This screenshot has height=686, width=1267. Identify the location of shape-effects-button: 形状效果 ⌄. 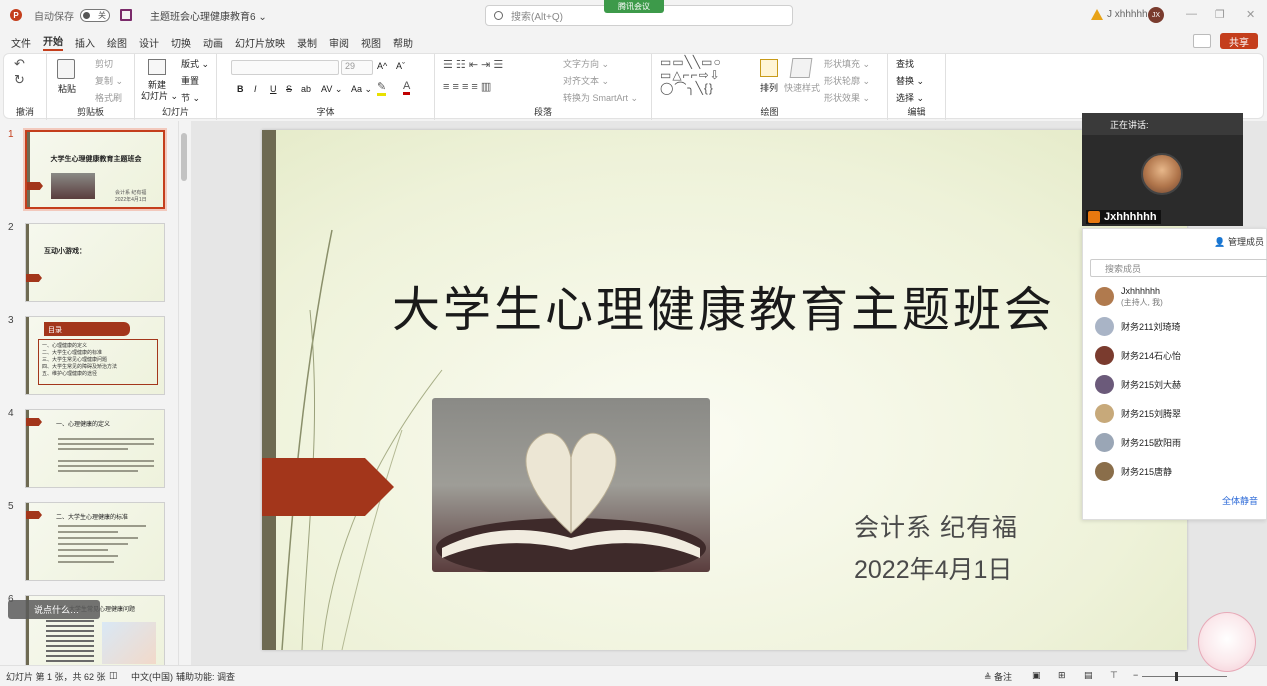
(847, 97).